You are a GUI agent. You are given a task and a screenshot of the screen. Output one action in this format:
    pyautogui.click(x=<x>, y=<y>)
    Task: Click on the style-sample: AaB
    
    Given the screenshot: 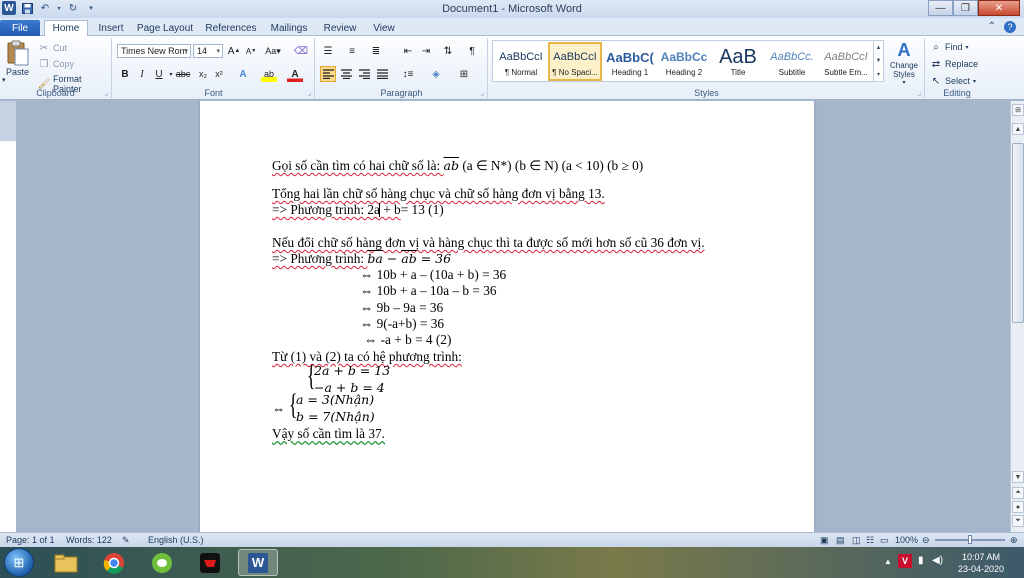 What is the action you would take?
    pyautogui.click(x=738, y=57)
    